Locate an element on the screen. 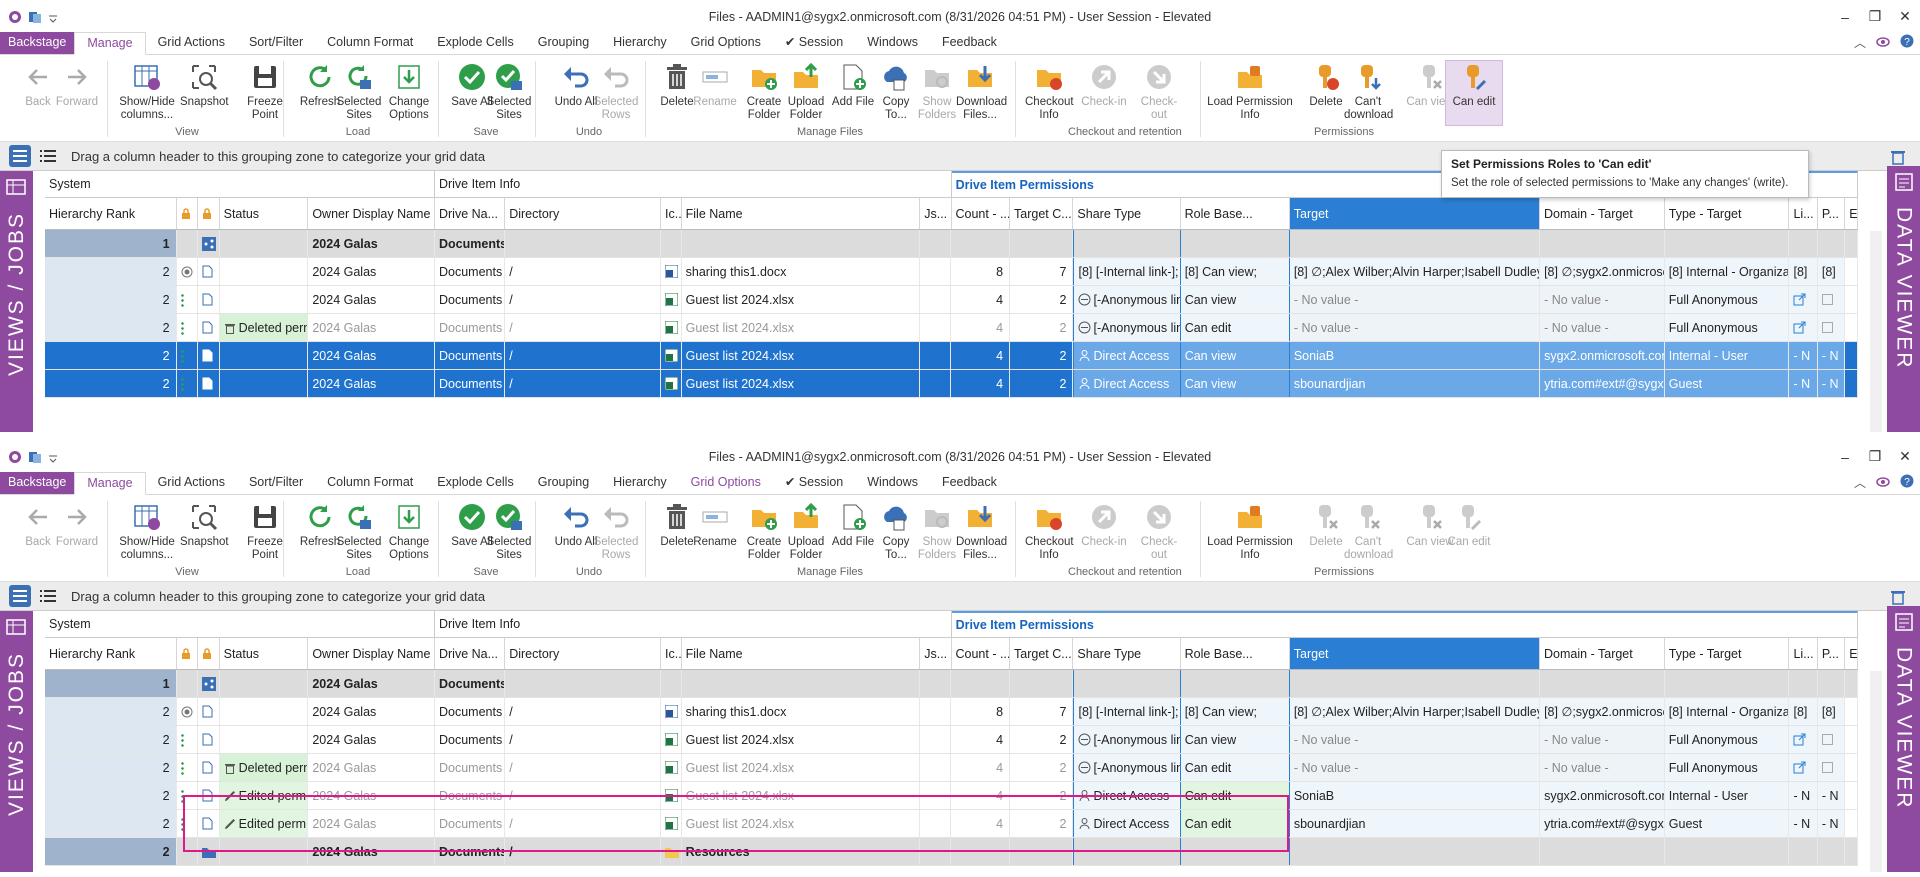 The image size is (1920, 877). role-cell is located at coordinates (1235, 851).